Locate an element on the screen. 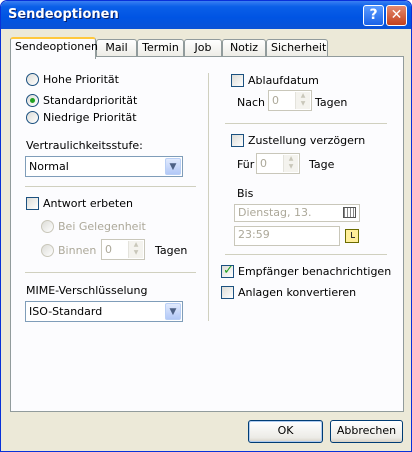  notify-recipient-checkbox is located at coordinates (227, 270).